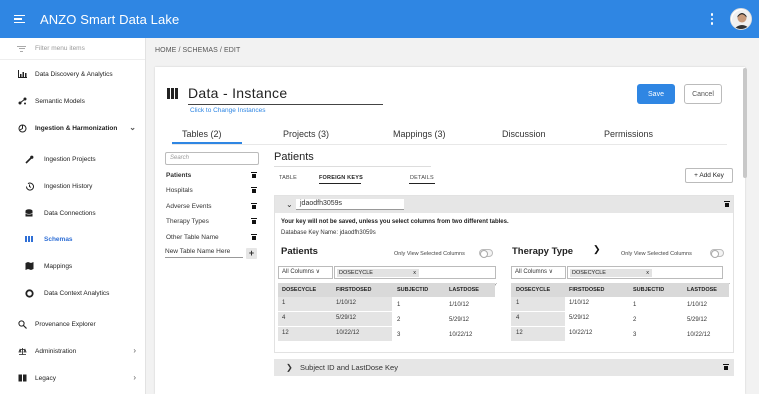 The image size is (759, 394). Describe the element at coordinates (213, 221) in the screenshot. I see `table-item-therapy-types: Therapy Types` at that location.